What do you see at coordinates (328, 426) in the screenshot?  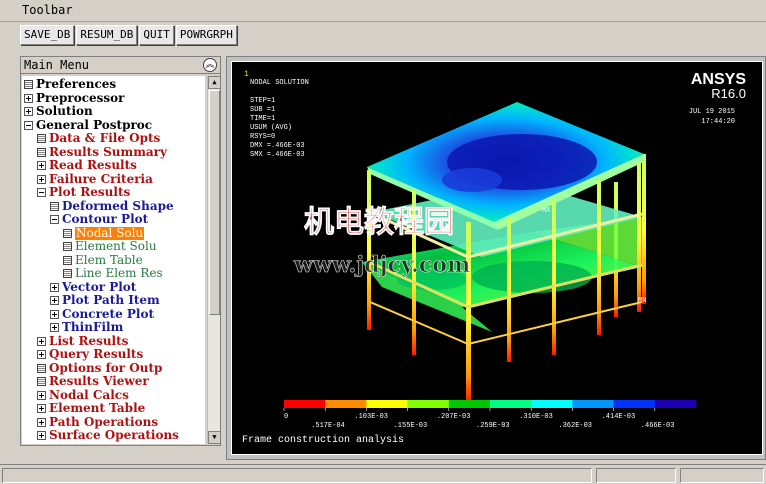 I see `legend-label-bottom: .517E-04` at bounding box center [328, 426].